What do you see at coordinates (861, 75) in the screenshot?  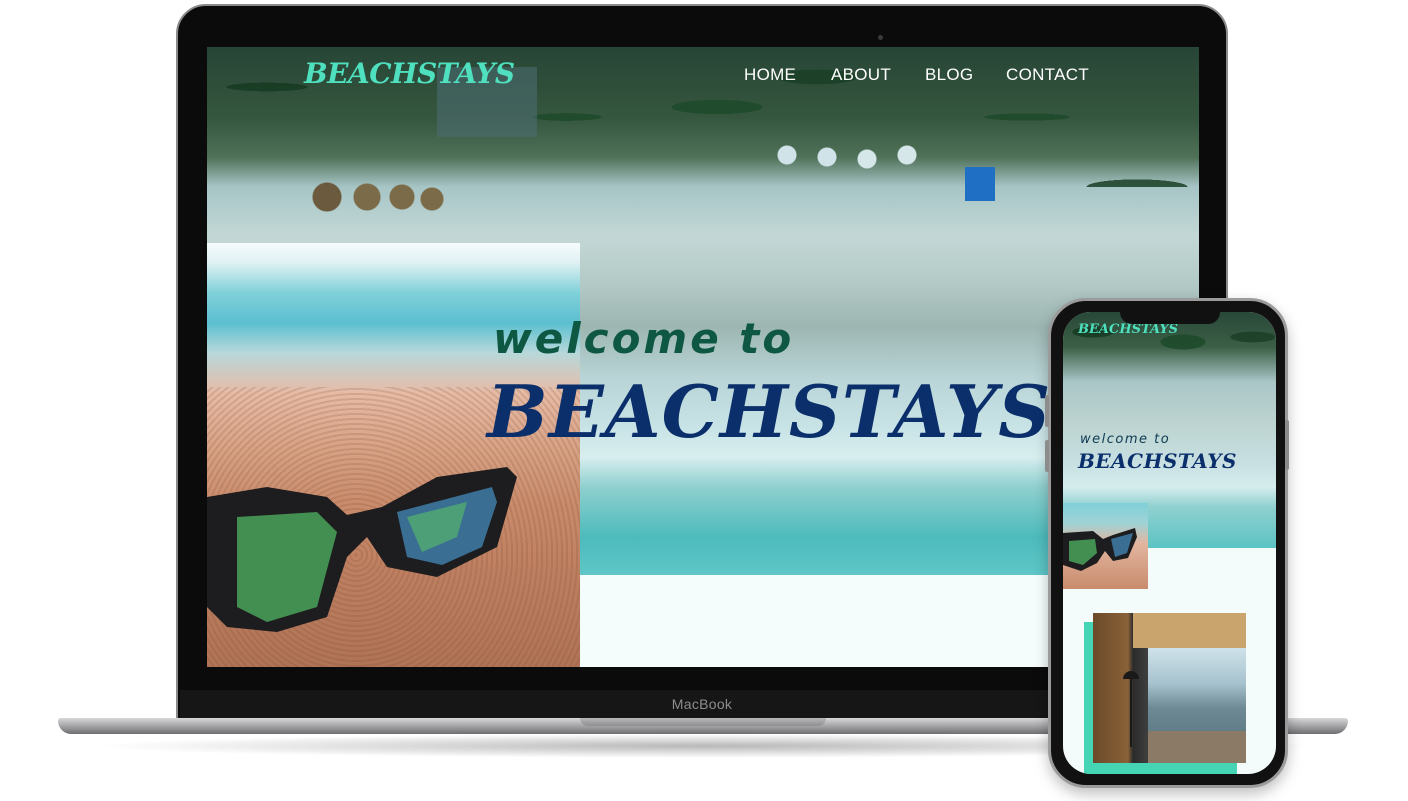 I see `nav-about: ABOUT` at bounding box center [861, 75].